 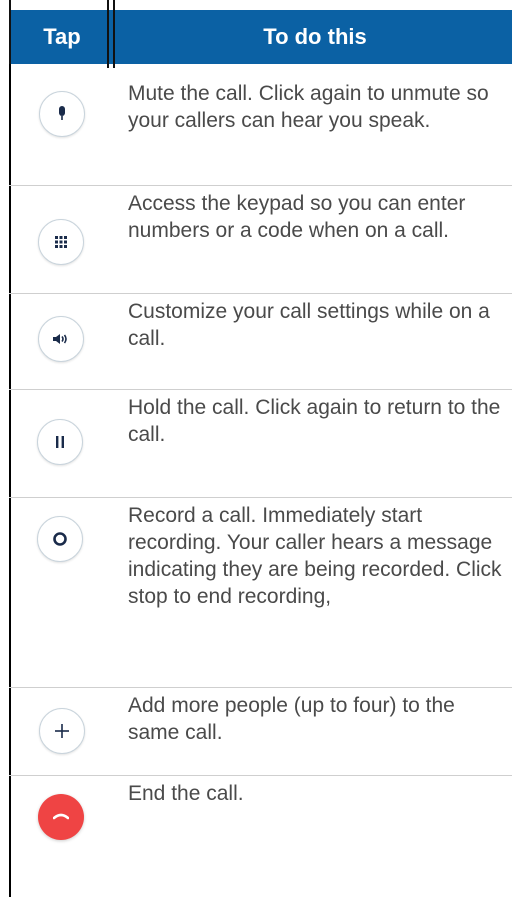 I want to click on row-description: End the call., so click(x=186, y=793).